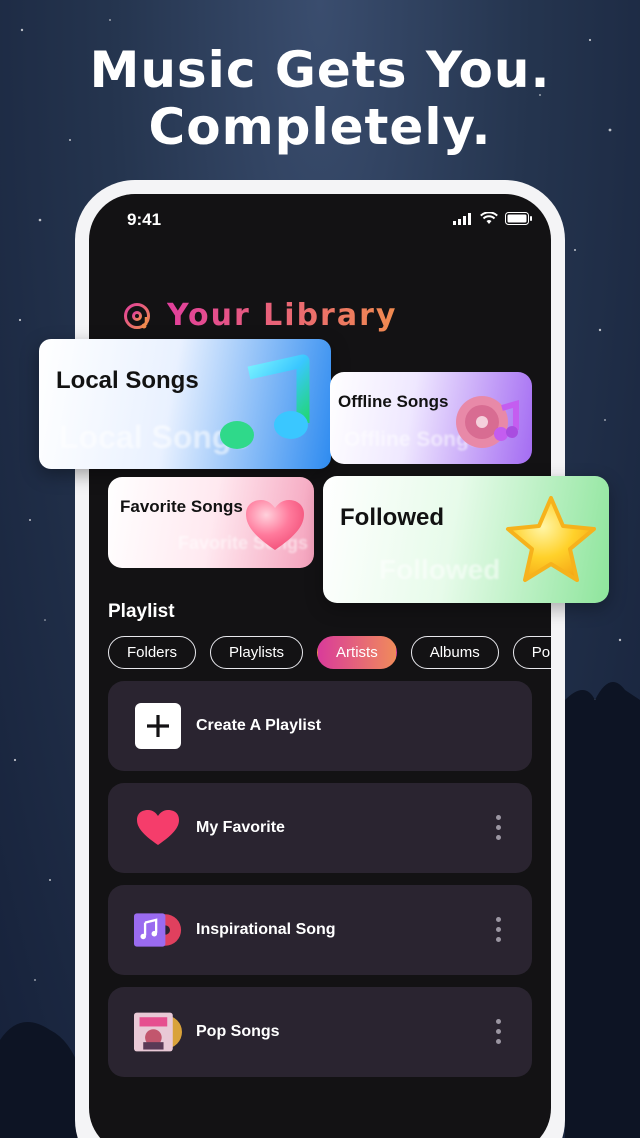 Image resolution: width=640 pixels, height=1138 pixels. What do you see at coordinates (320, 828) in the screenshot?
I see `my-favorite-row: My Favorite` at bounding box center [320, 828].